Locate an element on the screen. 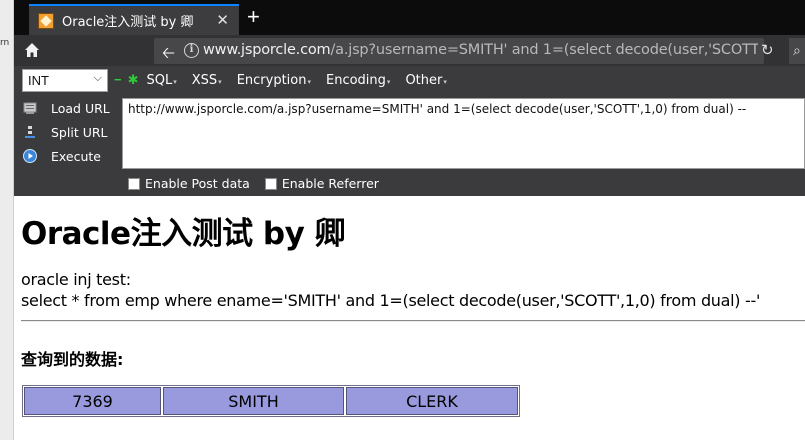 The height and width of the screenshot is (440, 805). page-title: Oracle注入测试 by 卿 is located at coordinates (183, 234).